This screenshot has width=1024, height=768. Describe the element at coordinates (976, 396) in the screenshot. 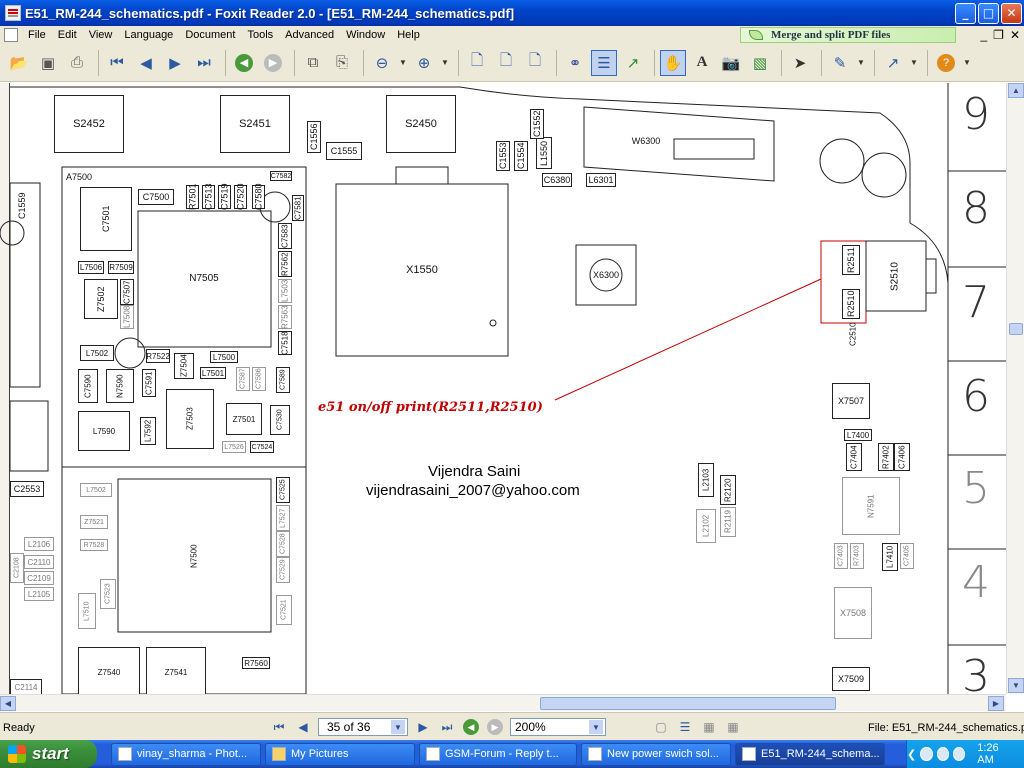

I see `grid-row-6: 6` at that location.